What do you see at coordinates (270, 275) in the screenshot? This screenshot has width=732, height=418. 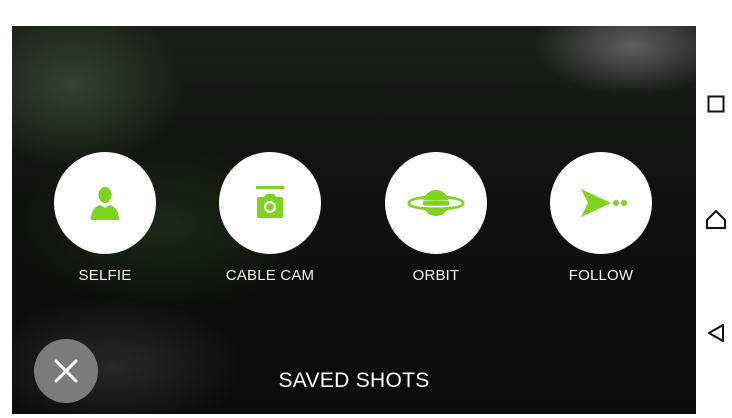 I see `shot-cable-cam-label: CABLE CAM` at bounding box center [270, 275].